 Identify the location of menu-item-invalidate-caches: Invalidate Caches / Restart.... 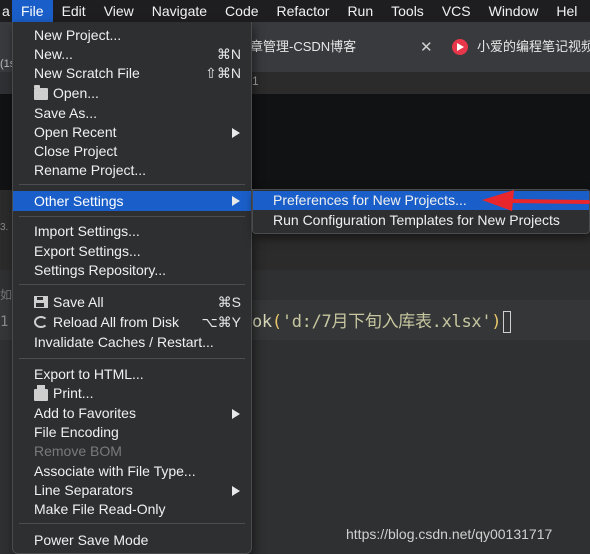
(132, 342).